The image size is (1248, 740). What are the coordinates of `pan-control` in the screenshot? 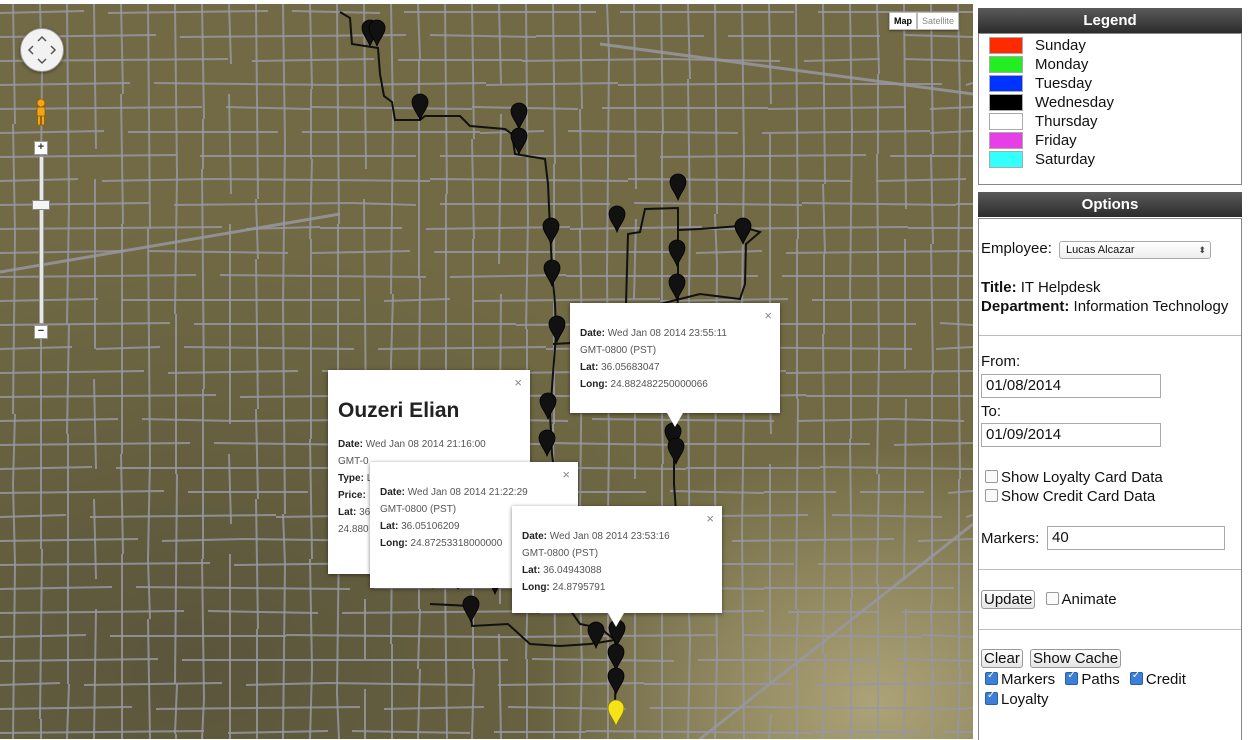 It's located at (42, 50).